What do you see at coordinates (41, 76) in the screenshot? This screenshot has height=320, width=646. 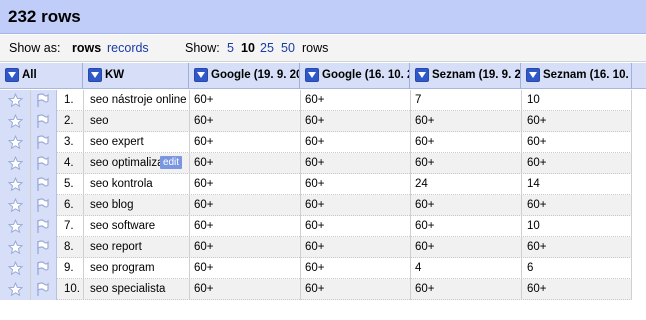 I see `column-header-all: All` at bounding box center [41, 76].